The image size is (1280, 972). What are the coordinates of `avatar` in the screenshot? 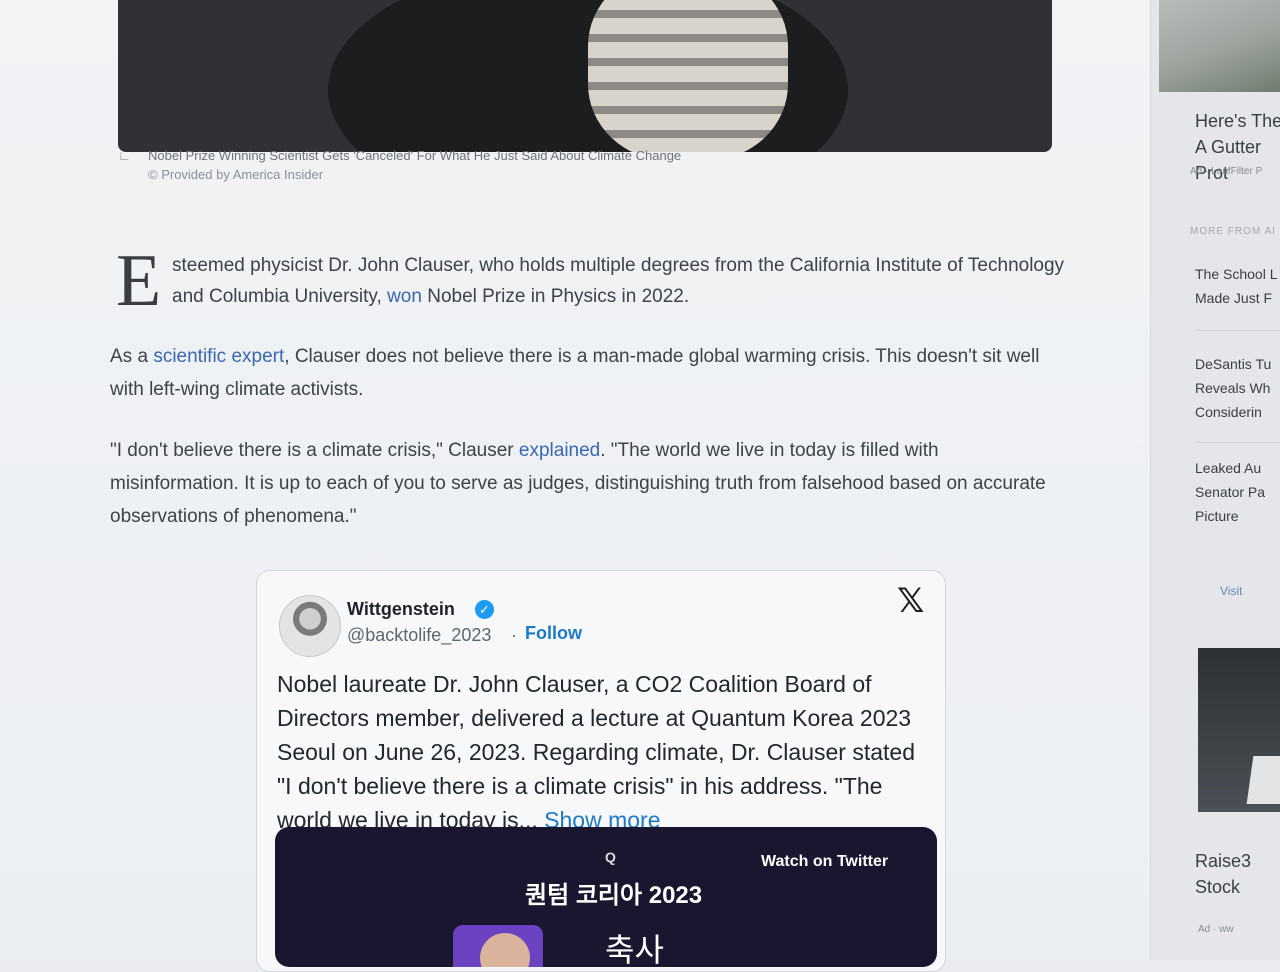 It's located at (310, 626).